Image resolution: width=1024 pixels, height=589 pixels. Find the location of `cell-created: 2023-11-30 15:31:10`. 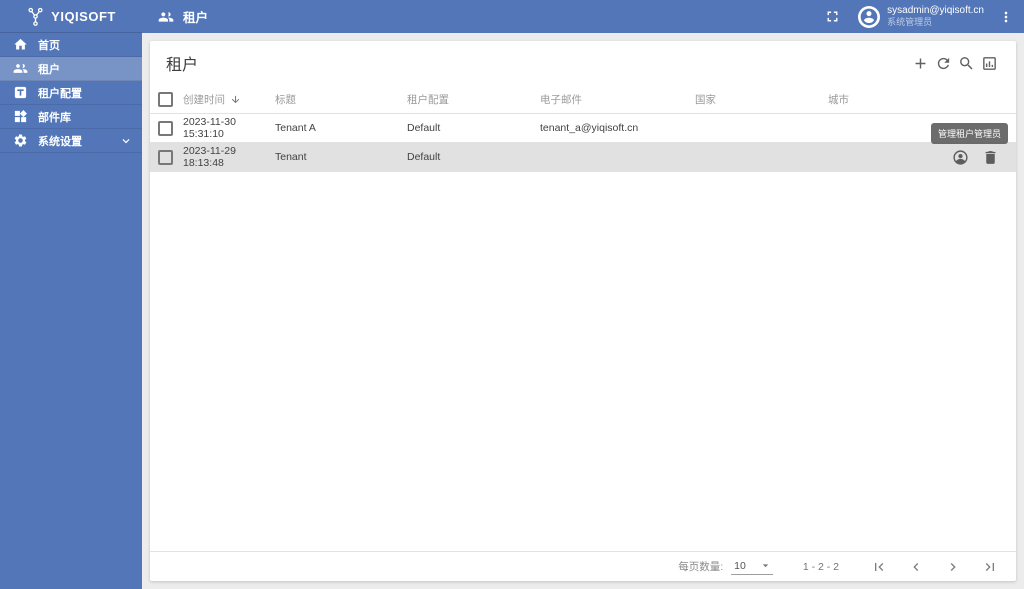

cell-created: 2023-11-30 15:31:10 is located at coordinates (209, 128).